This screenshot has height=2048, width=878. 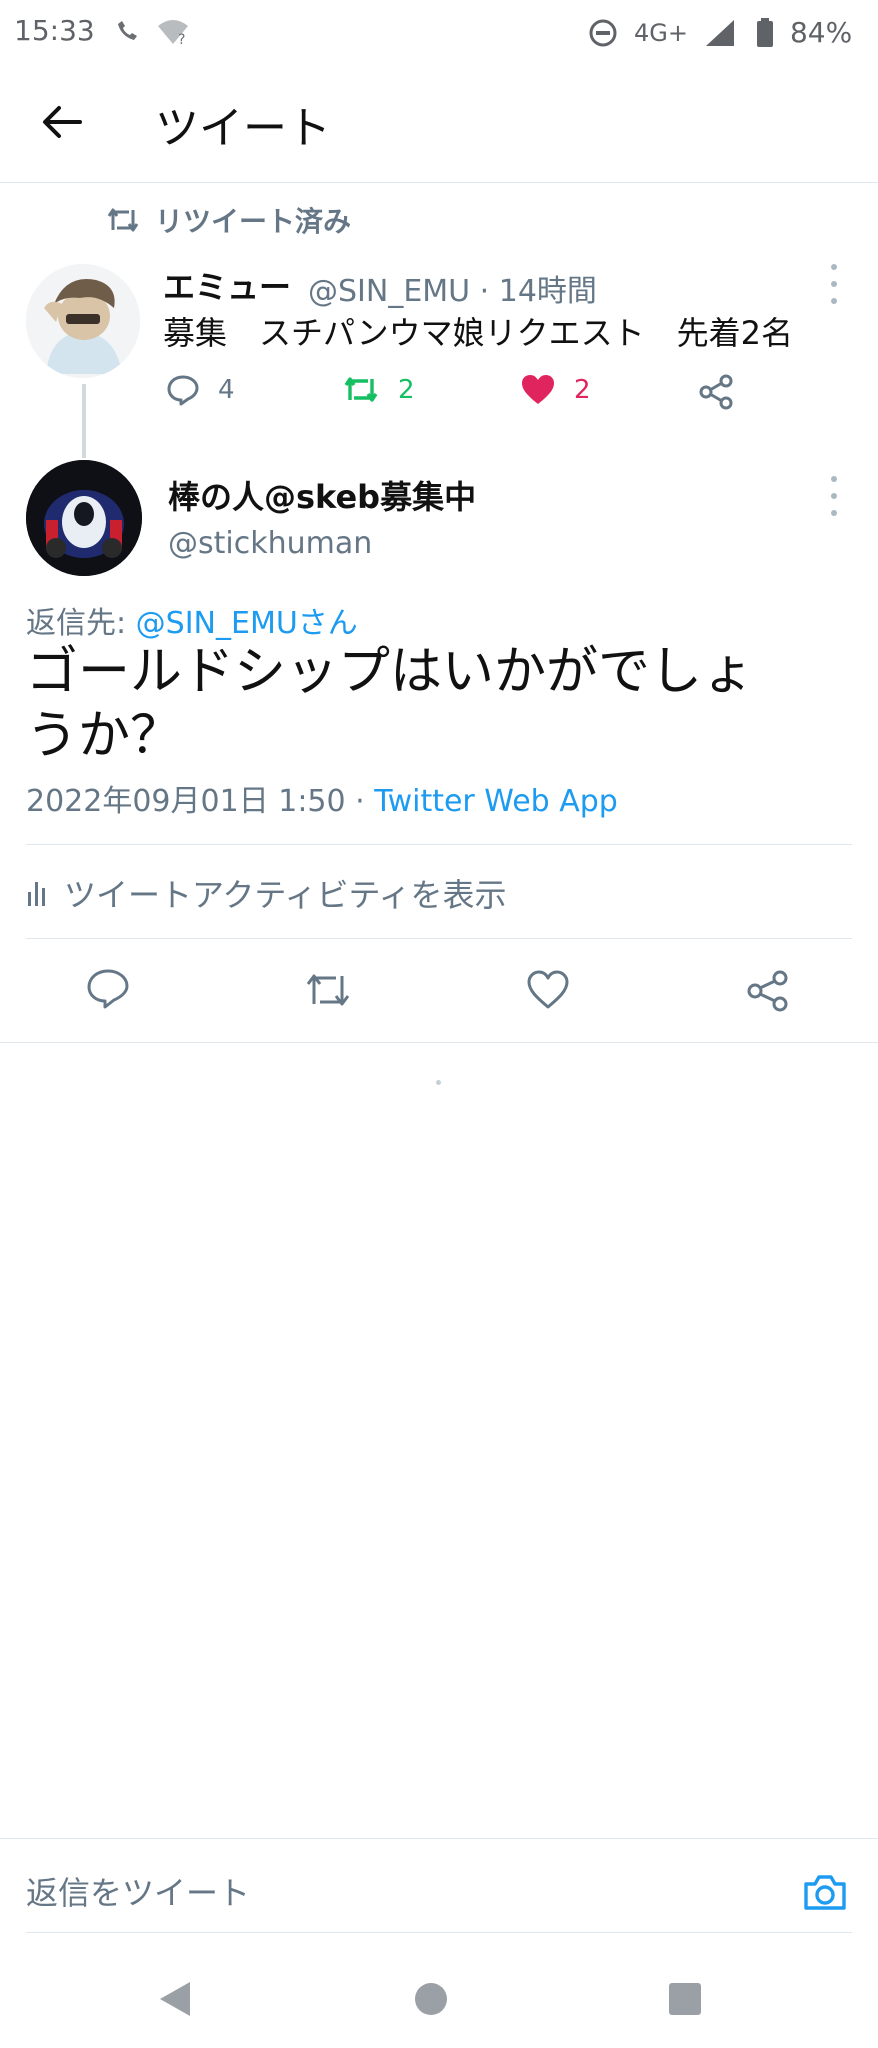 What do you see at coordinates (438, 1082) in the screenshot?
I see `loading-dot` at bounding box center [438, 1082].